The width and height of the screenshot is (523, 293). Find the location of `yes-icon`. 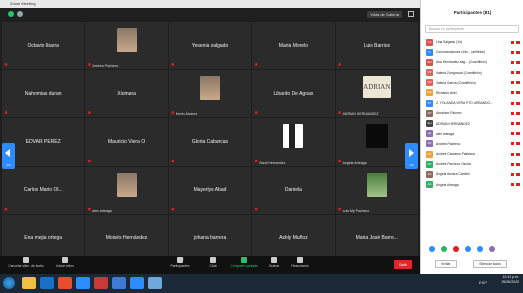

yes-icon is located at coordinates (444, 249).